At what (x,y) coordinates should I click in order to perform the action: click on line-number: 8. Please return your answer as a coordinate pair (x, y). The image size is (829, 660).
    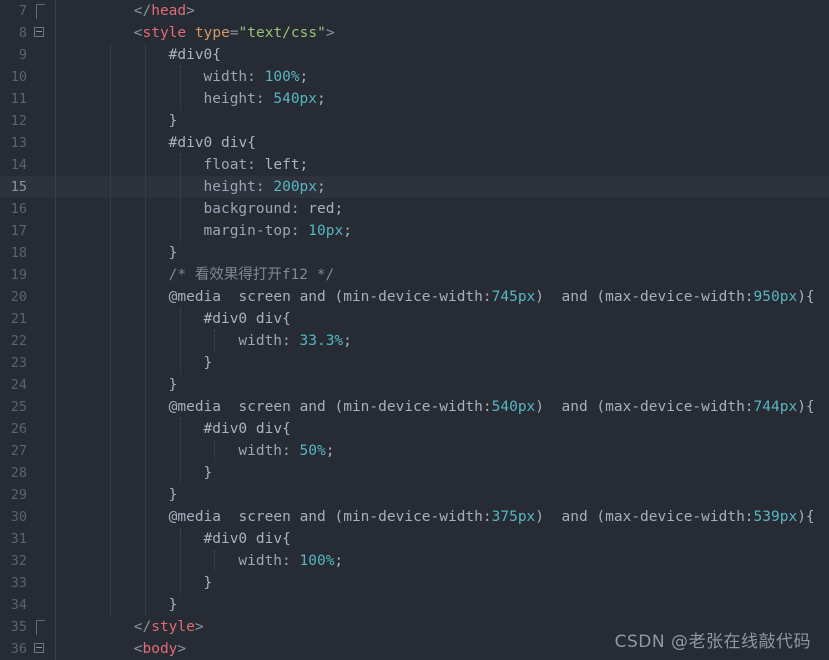
    Looking at the image, I should click on (15, 33).